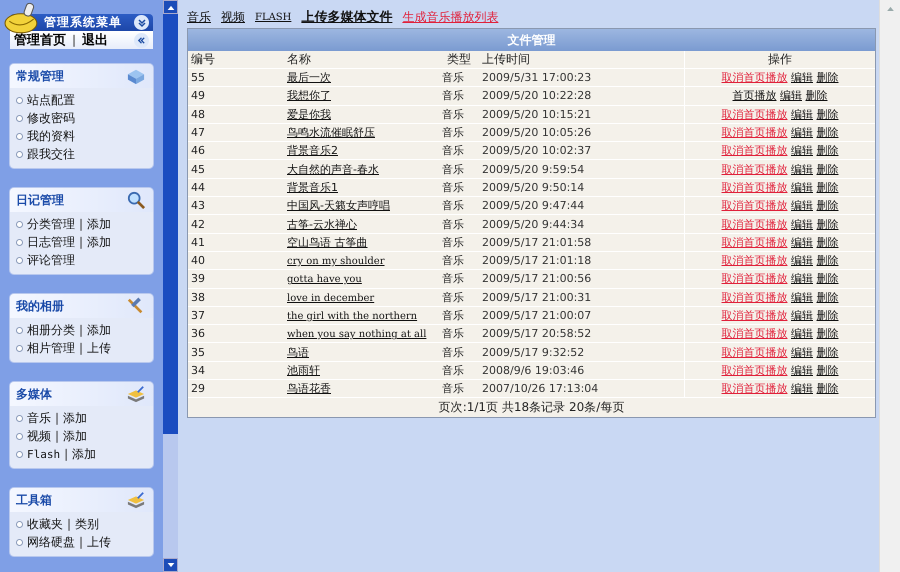  I want to click on menu-link: 相片管理, so click(51, 348).